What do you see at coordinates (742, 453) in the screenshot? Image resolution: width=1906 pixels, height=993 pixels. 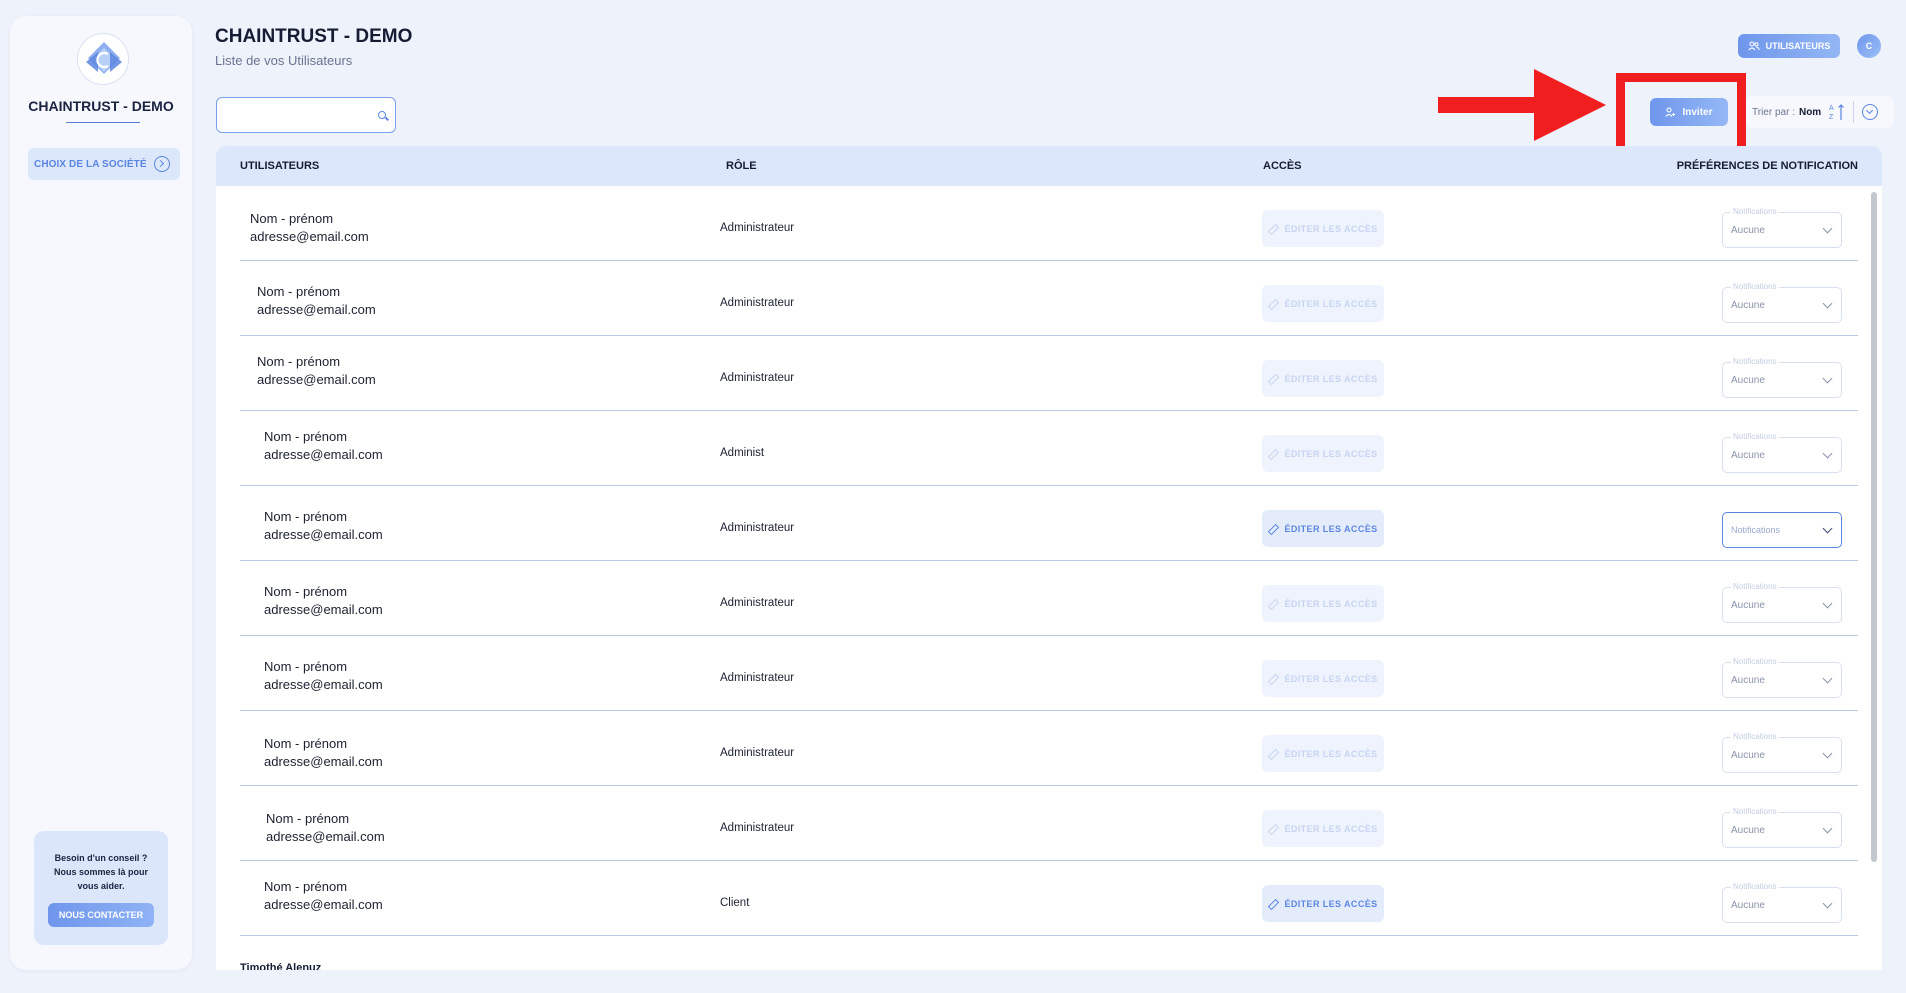 I see `user-role: Administ` at bounding box center [742, 453].